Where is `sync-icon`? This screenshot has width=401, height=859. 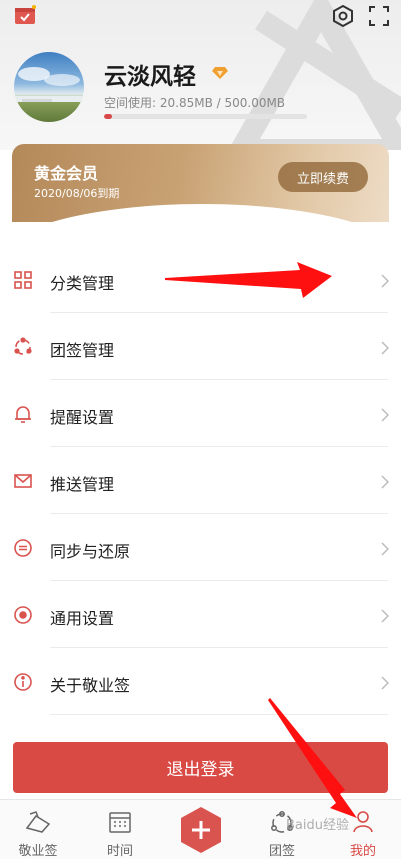
sync-icon is located at coordinates (23, 548).